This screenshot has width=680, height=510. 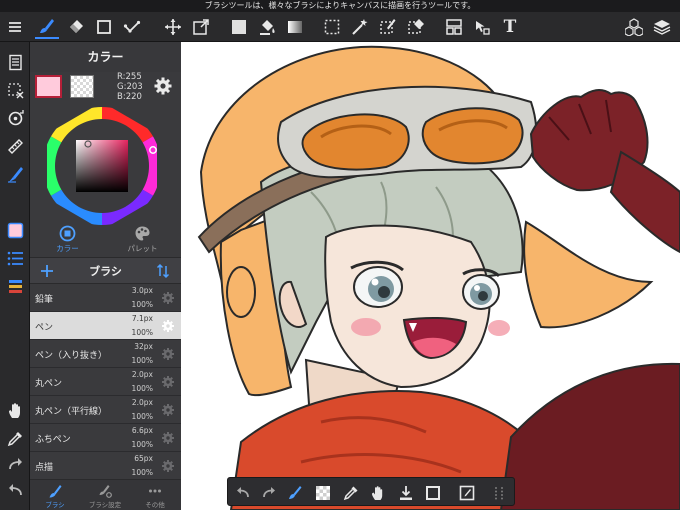 I want to click on blue-value: B:220, so click(x=129, y=97).